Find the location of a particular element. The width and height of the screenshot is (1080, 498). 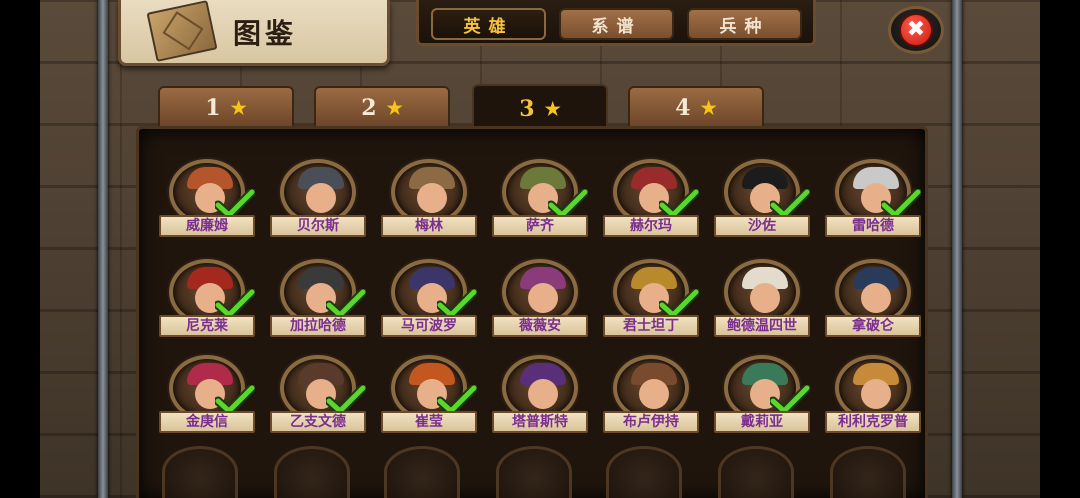

hero-name-label: 君士坦丁 is located at coordinates (651, 326).